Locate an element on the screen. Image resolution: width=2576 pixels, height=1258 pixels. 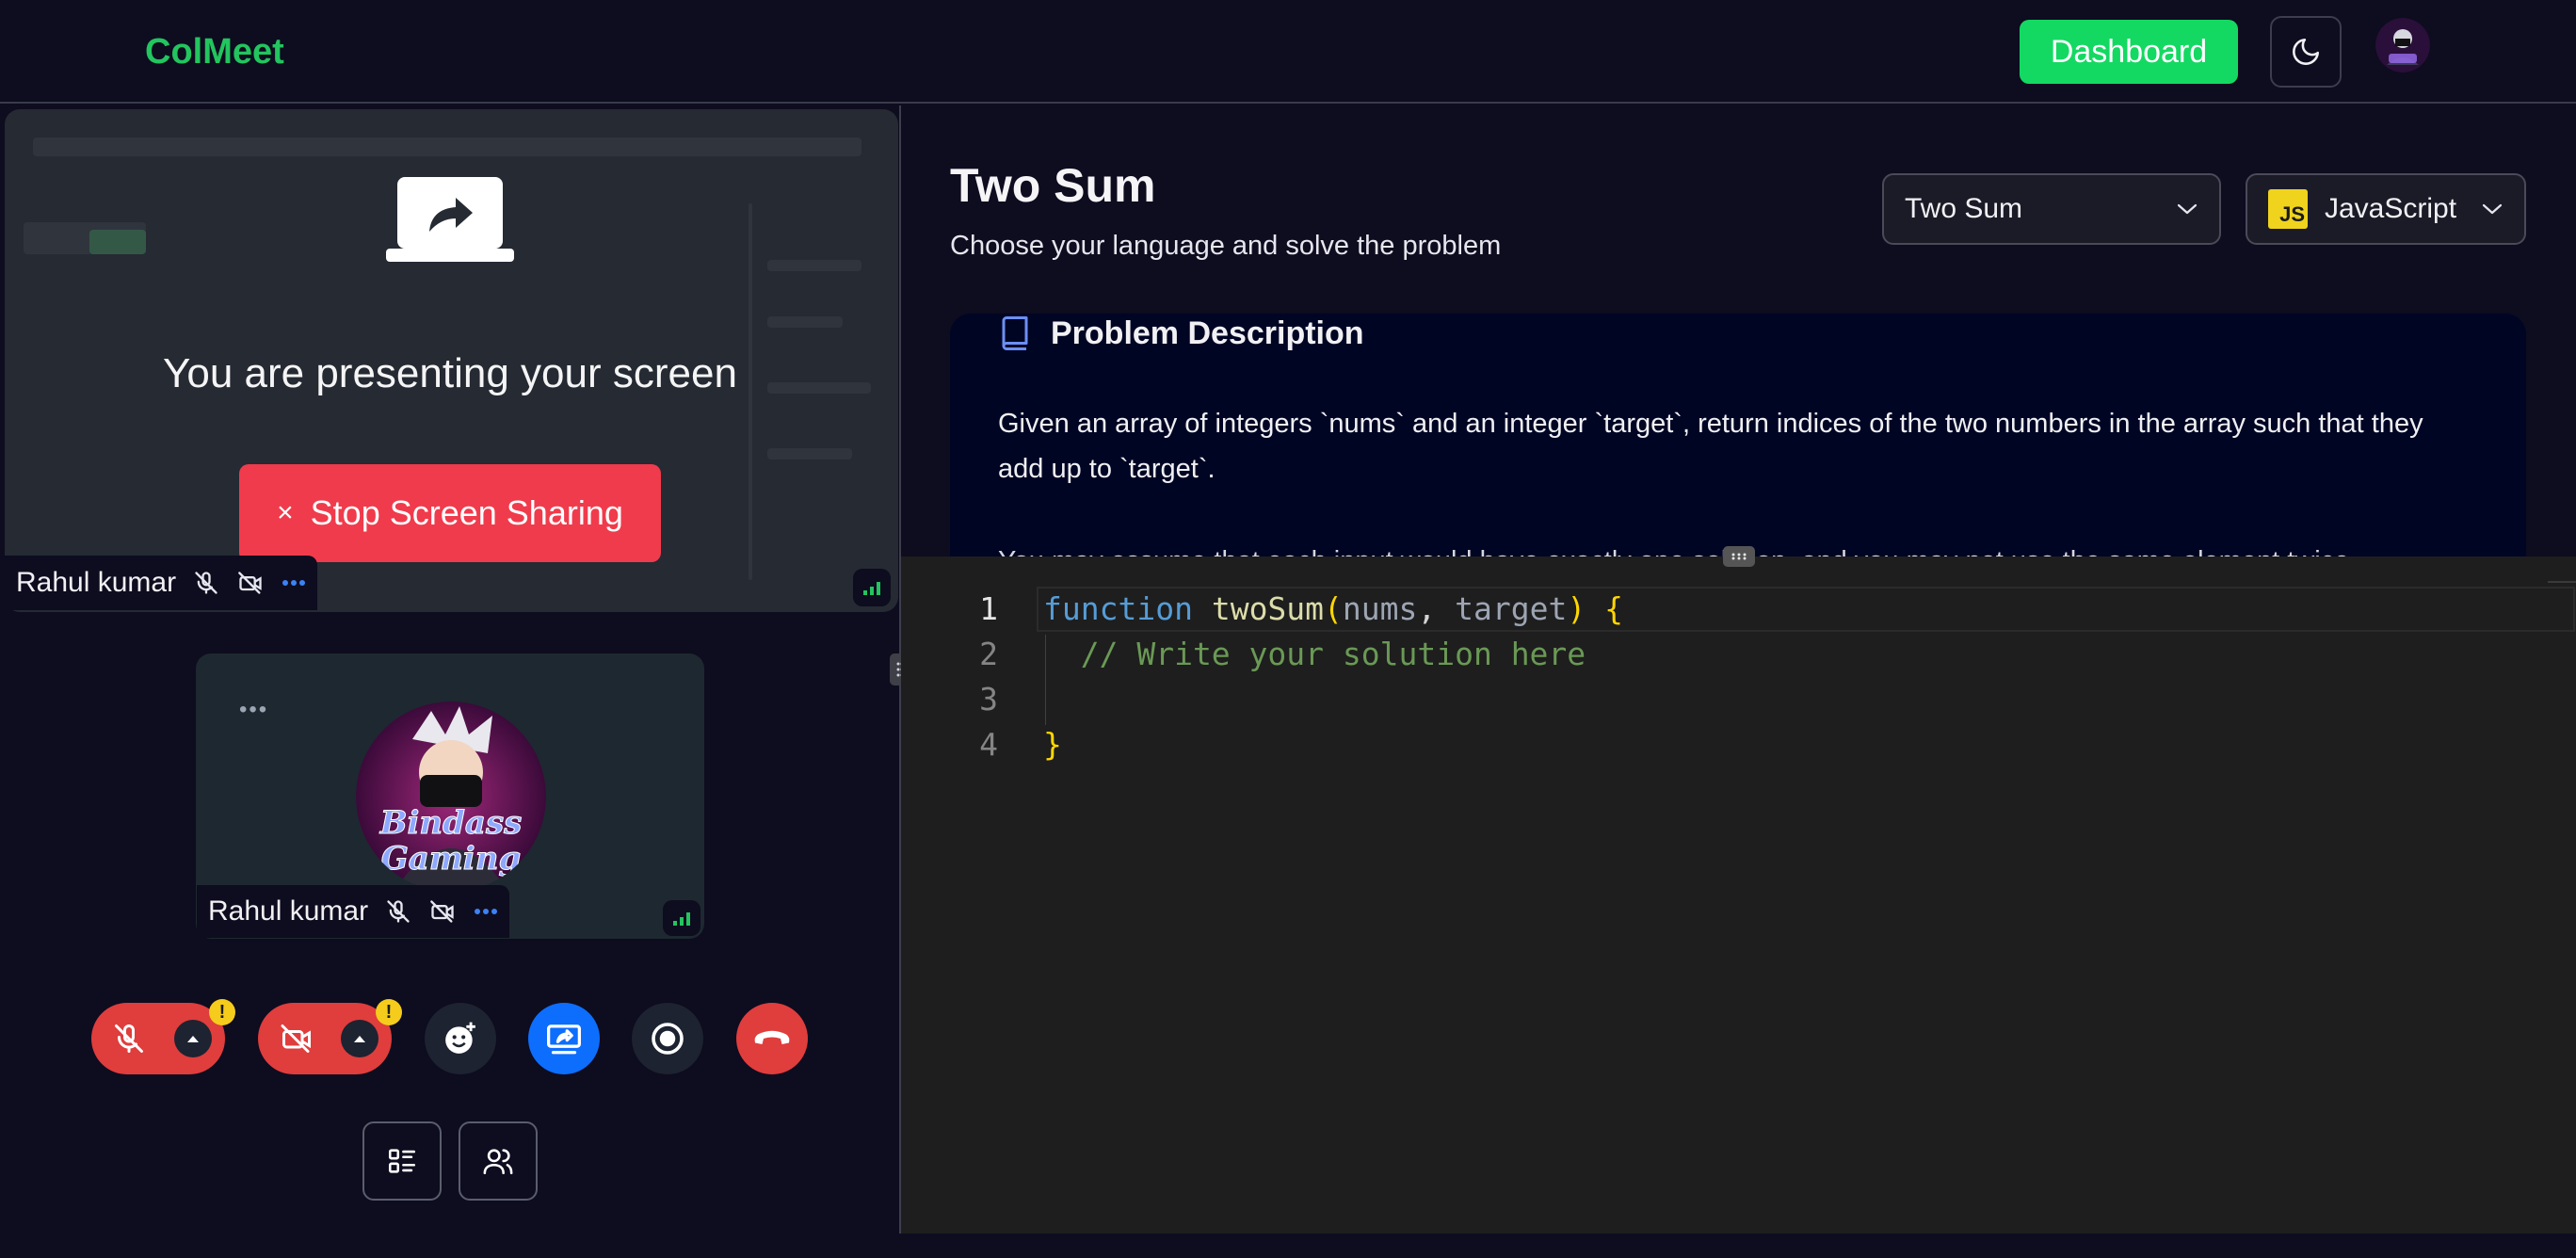
users-icon is located at coordinates (498, 1162).